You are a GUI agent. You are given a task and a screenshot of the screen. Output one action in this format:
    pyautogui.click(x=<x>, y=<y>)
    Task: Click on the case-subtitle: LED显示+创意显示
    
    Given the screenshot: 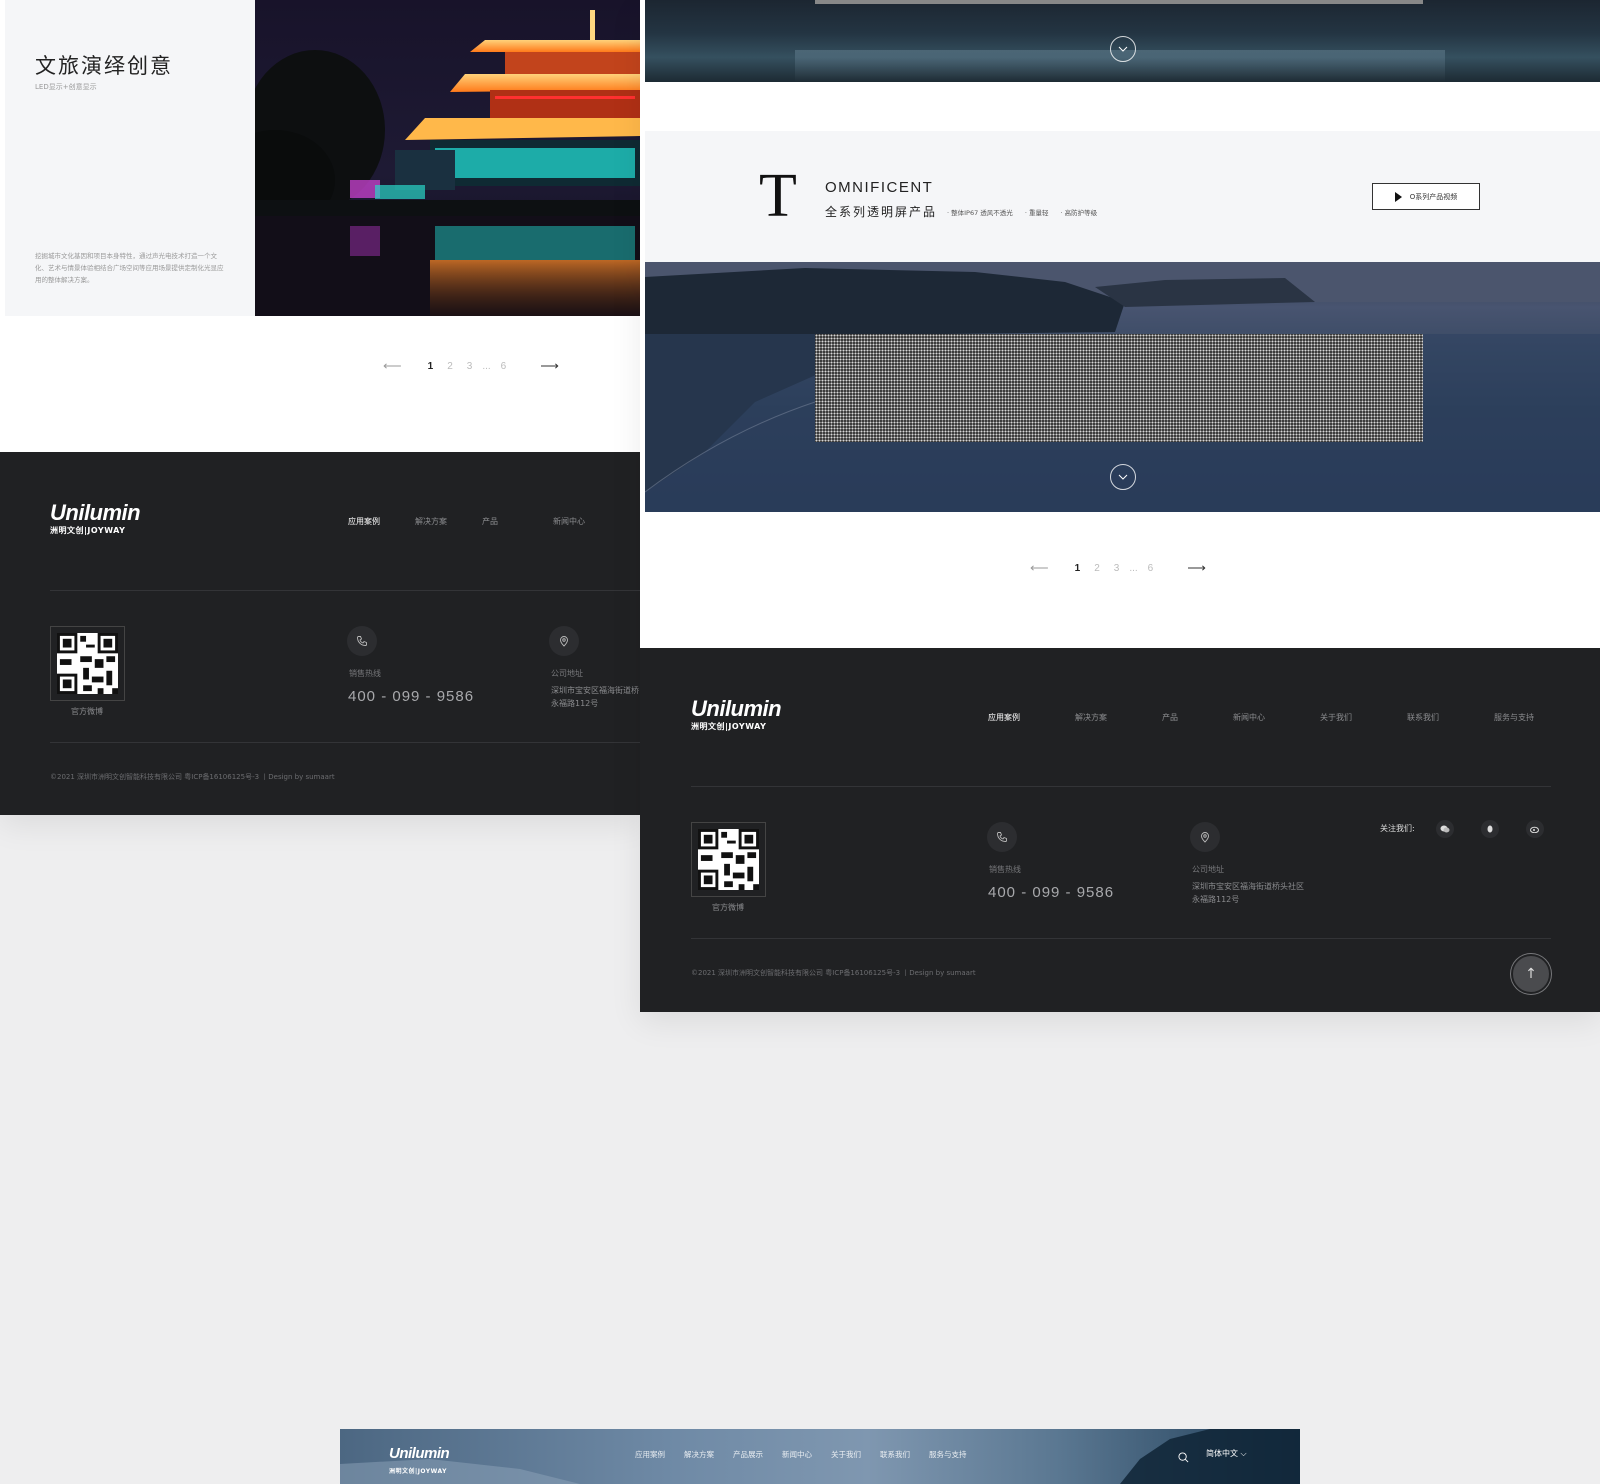 What is the action you would take?
    pyautogui.click(x=66, y=87)
    